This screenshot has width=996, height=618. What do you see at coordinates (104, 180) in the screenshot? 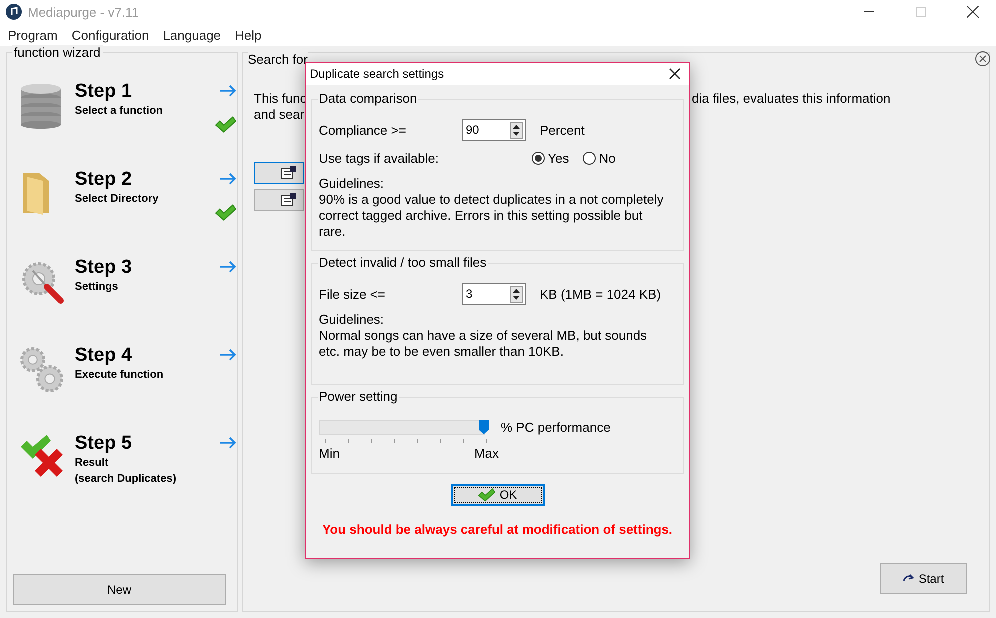
I see `step-title: Step 2` at bounding box center [104, 180].